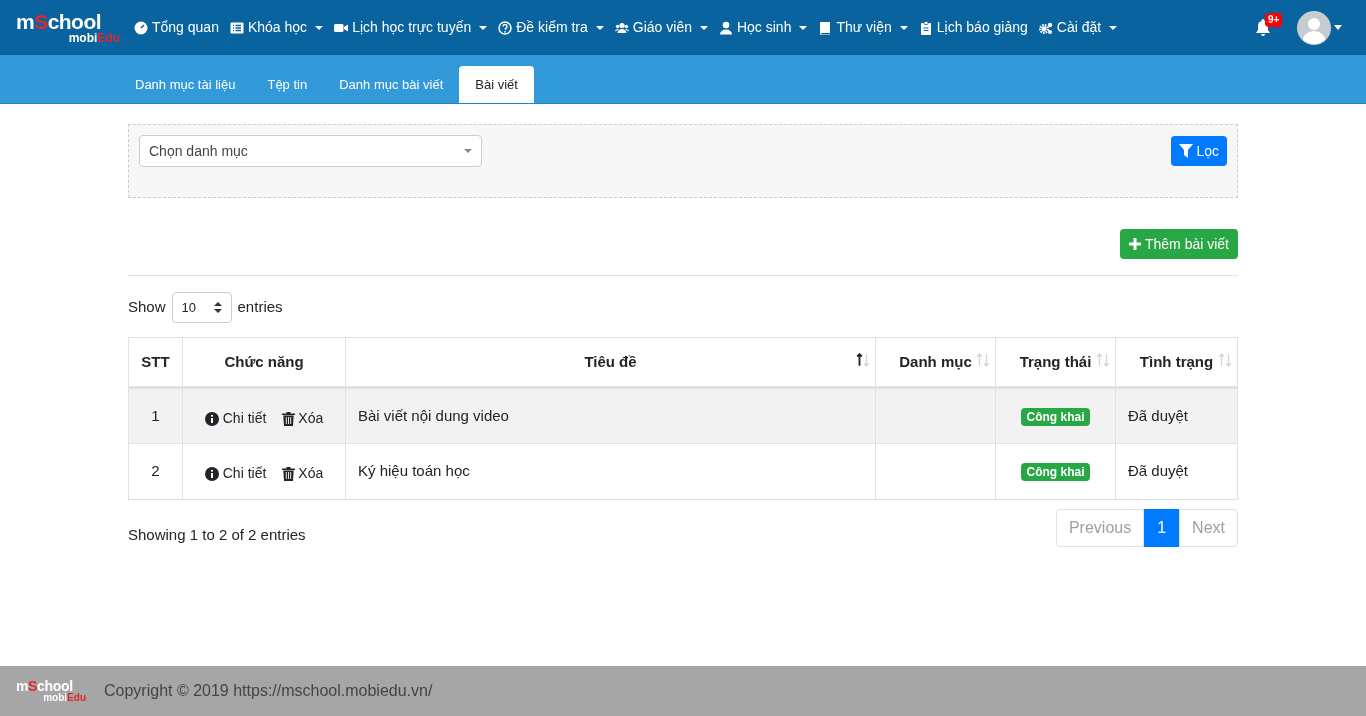  What do you see at coordinates (176, 27) in the screenshot?
I see `nav-item: Tổng quan` at bounding box center [176, 27].